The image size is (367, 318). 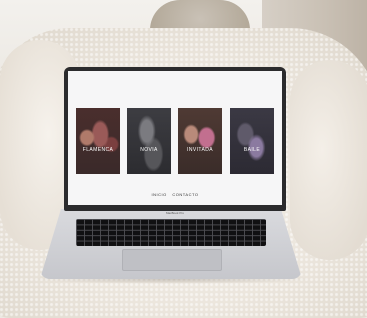 I want to click on gallery-tile-novia: NOVIA, so click(x=149, y=141).